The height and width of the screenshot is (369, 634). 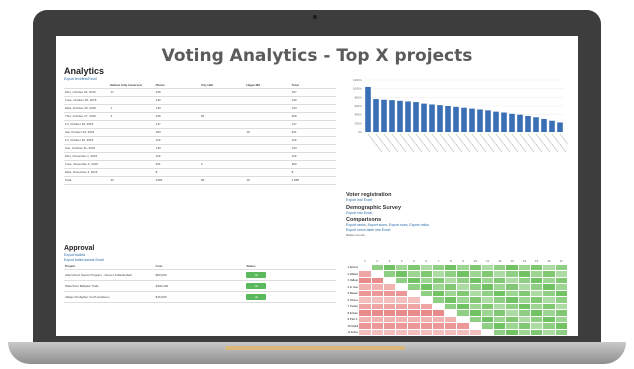 I want to click on table-cell: 2, so click(x=222, y=164).